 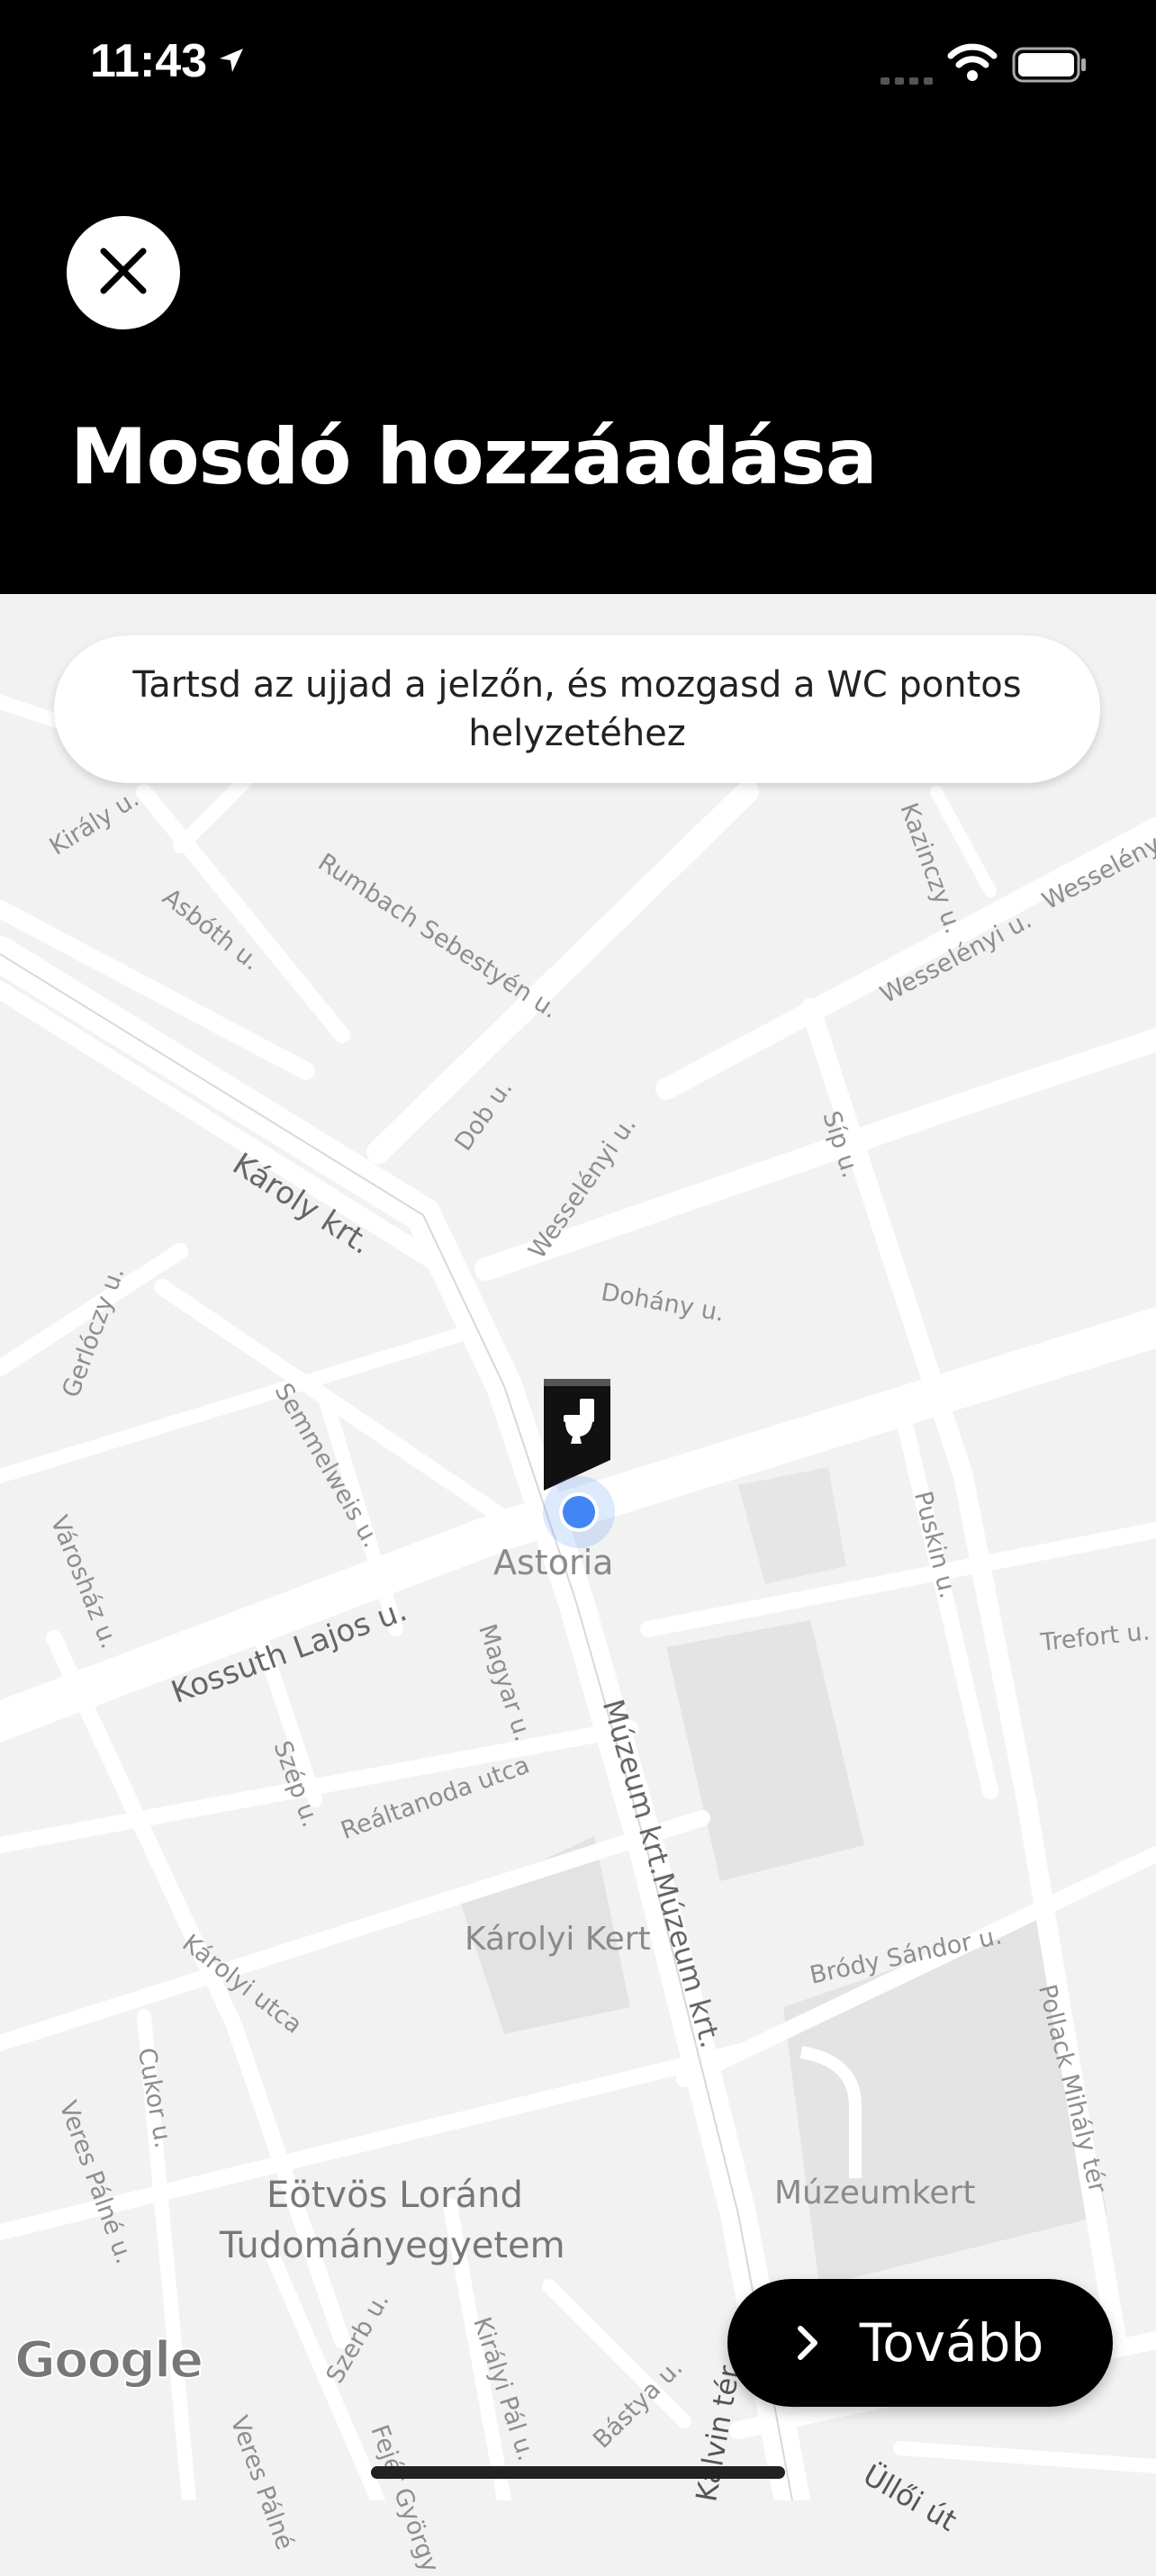 I want to click on status-time: 11:43, so click(x=149, y=61).